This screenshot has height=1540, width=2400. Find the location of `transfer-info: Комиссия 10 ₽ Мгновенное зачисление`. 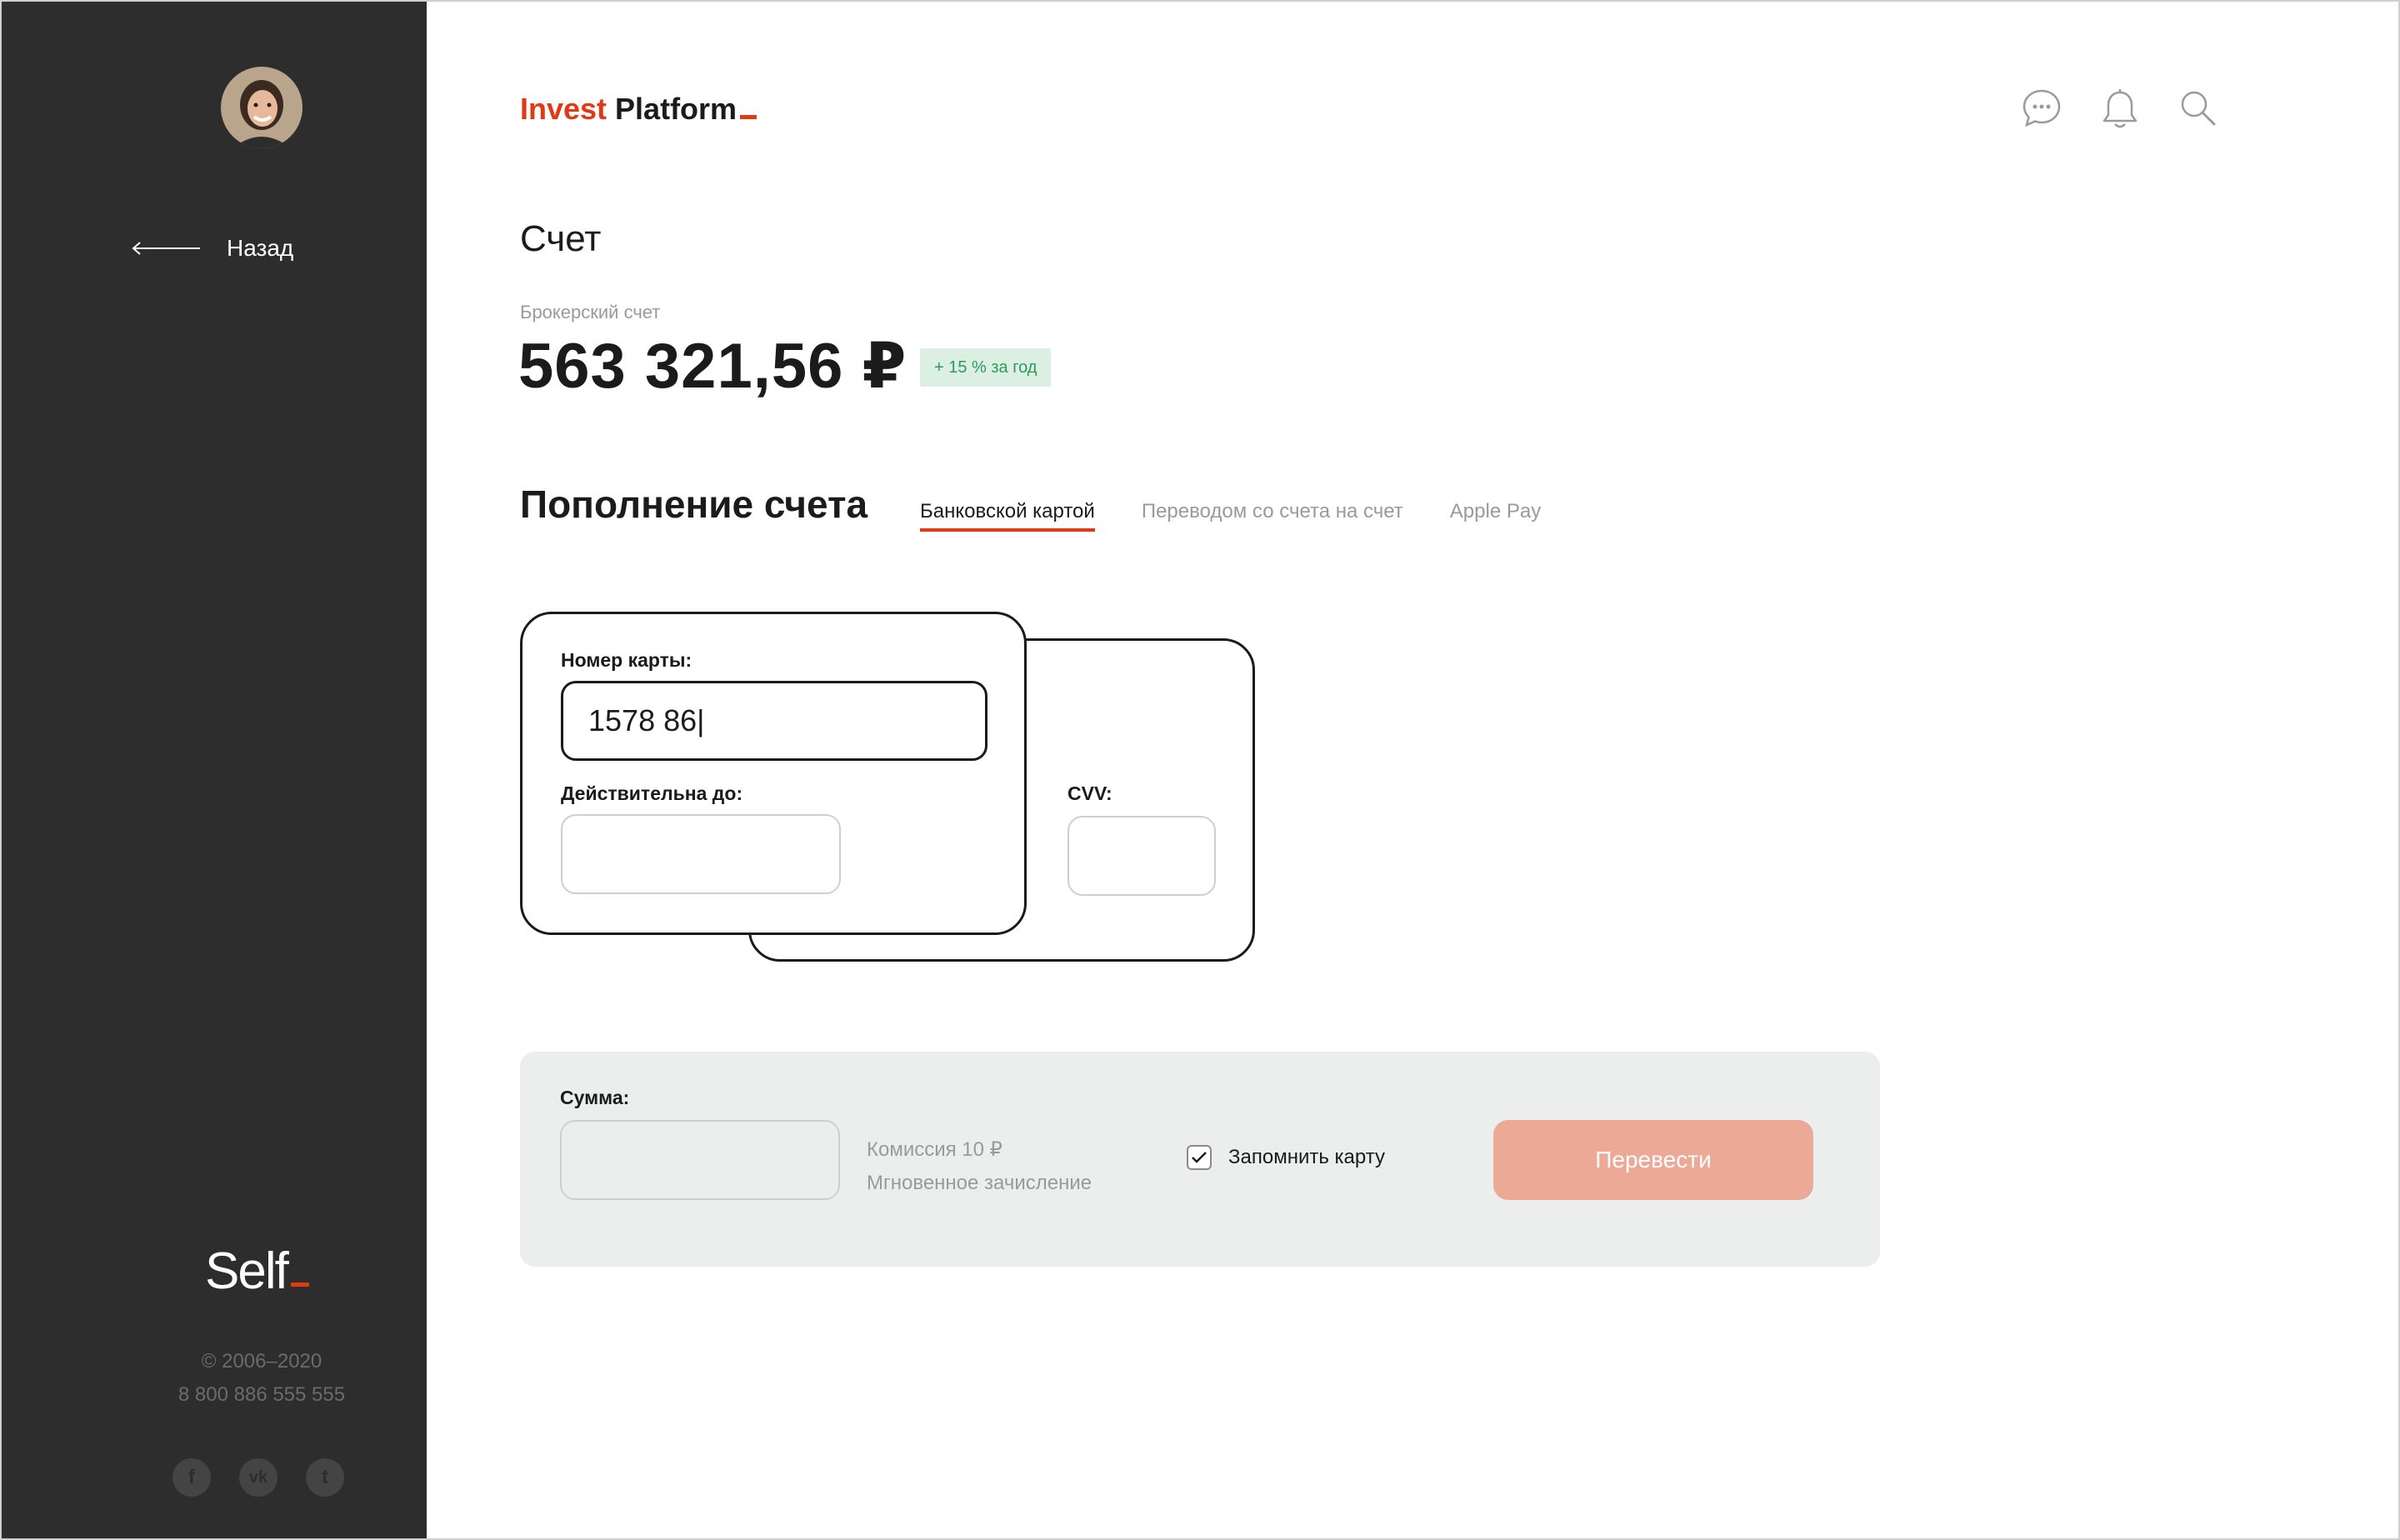

transfer-info: Комиссия 10 ₽ Мгновенное зачисление is located at coordinates (979, 1166).